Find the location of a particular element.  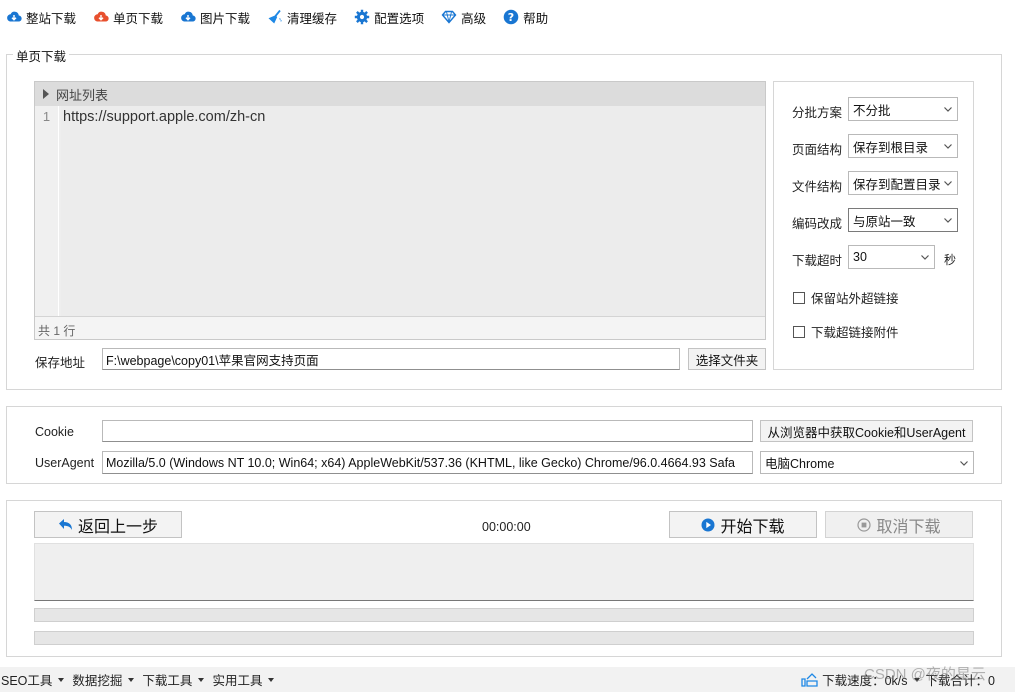

toolbar-clear-cache-button: 清理缓存 is located at coordinates (302, 17).